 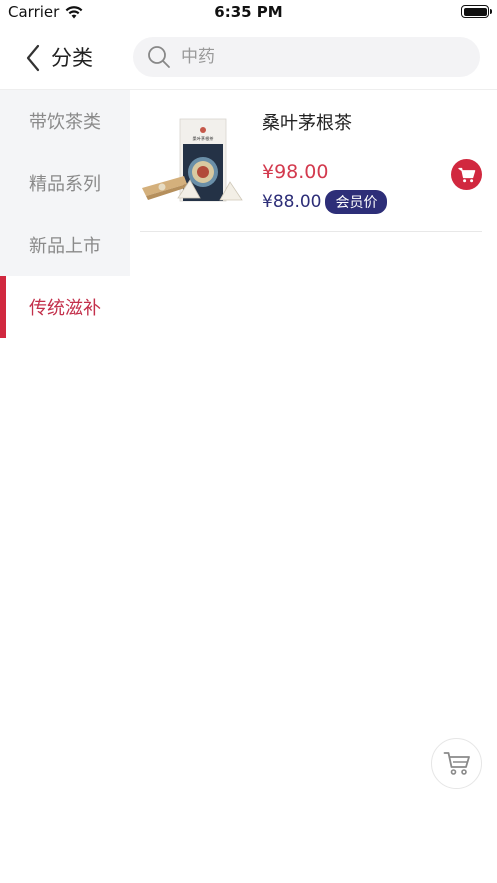 I want to click on back-button, so click(x=33, y=58).